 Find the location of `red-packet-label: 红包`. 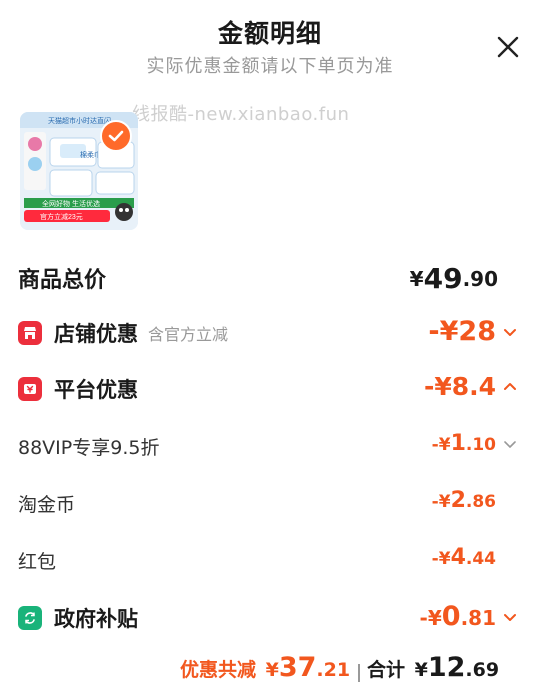

red-packet-label: 红包 is located at coordinates (37, 562).